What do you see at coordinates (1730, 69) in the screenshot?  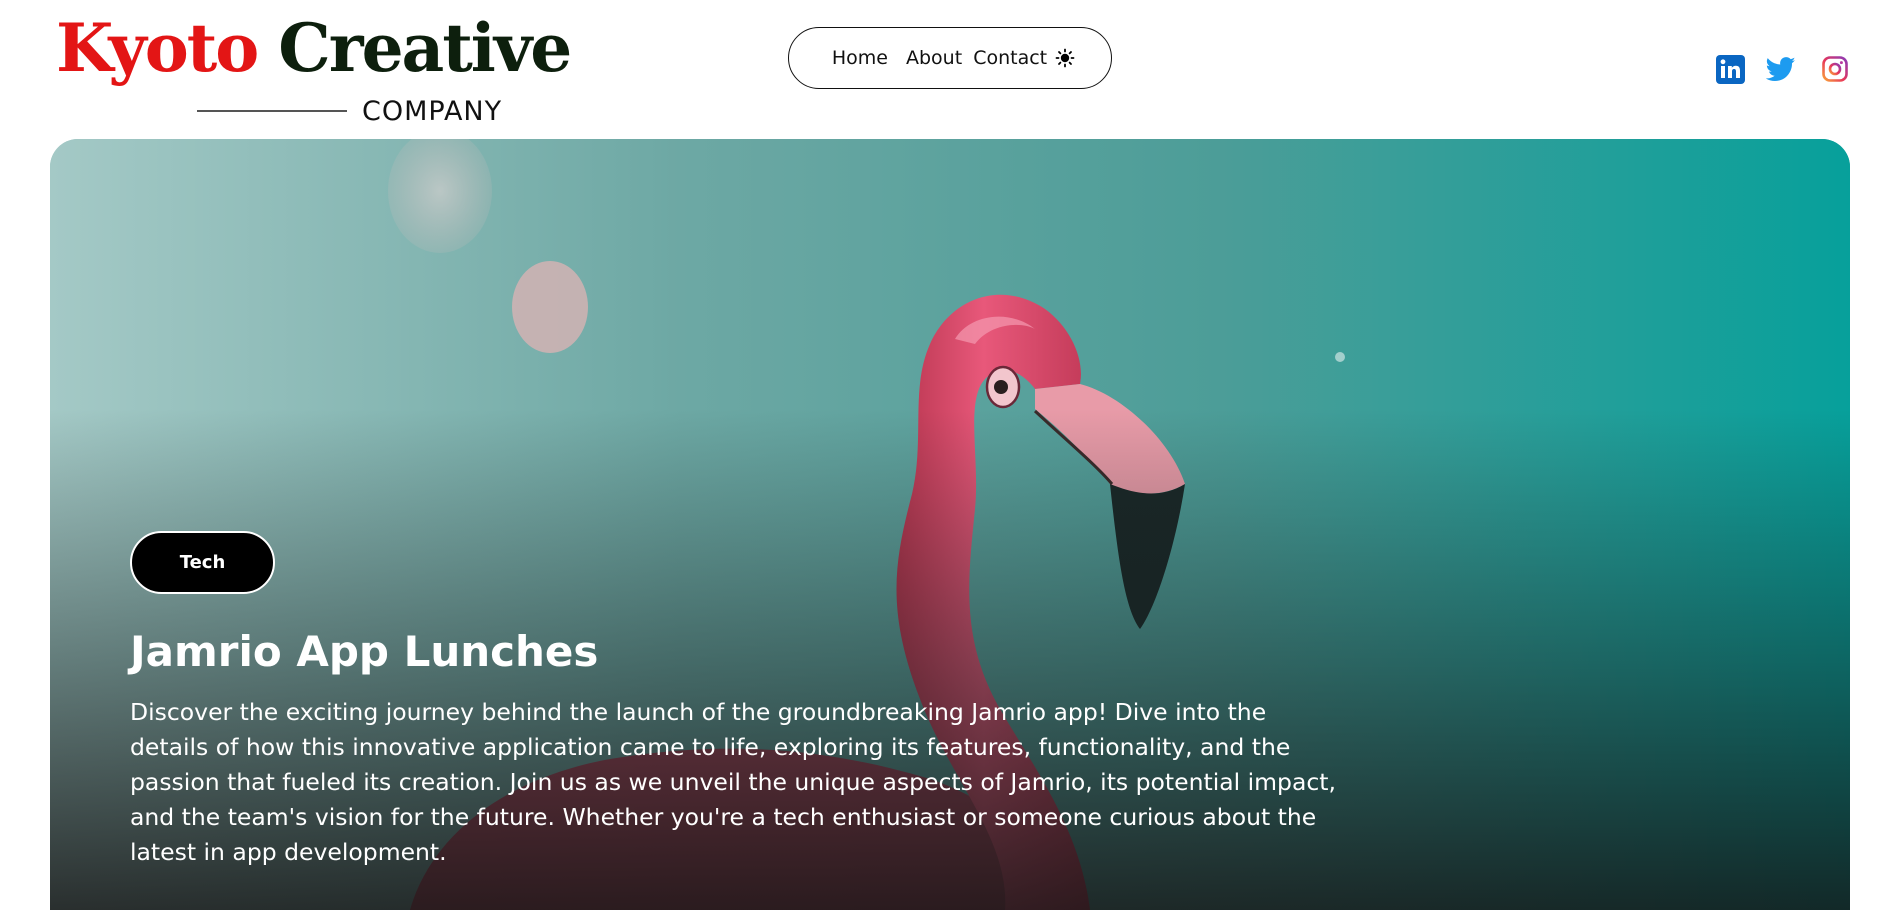 I see `linkedin-icon` at bounding box center [1730, 69].